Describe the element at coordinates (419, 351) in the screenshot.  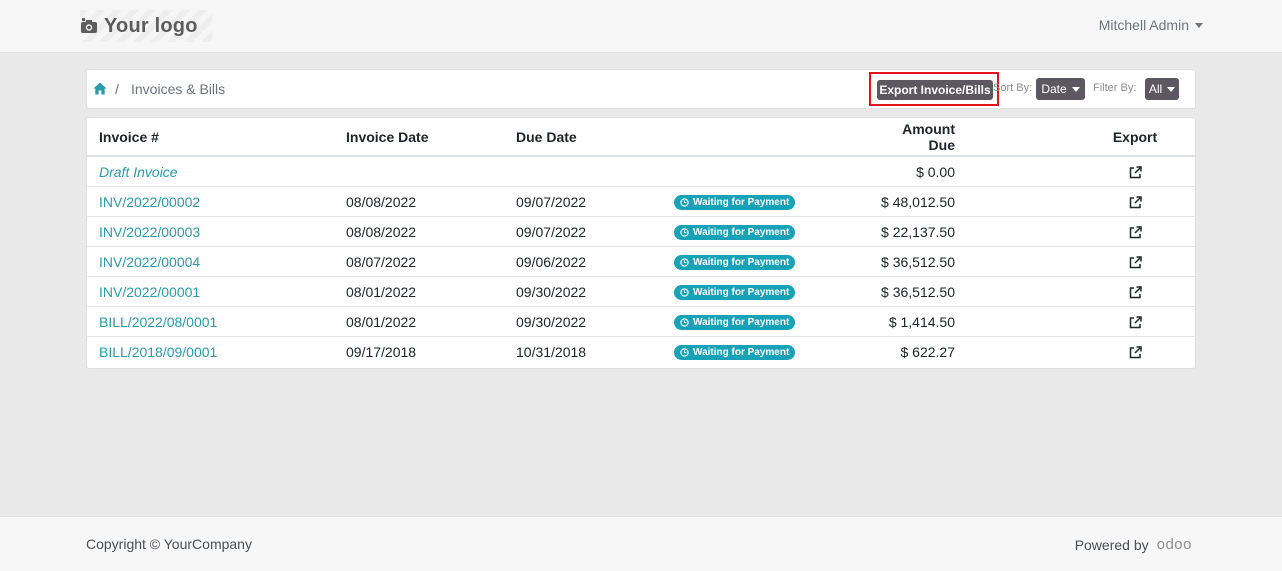
I see `invoice-date-cell: 09/17/2018` at that location.